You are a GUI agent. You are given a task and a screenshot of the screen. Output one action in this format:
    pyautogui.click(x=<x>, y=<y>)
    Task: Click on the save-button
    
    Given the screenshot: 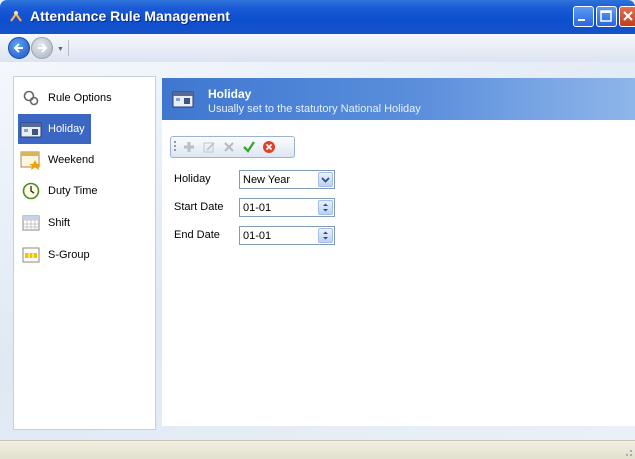 What is the action you would take?
    pyautogui.click(x=249, y=147)
    